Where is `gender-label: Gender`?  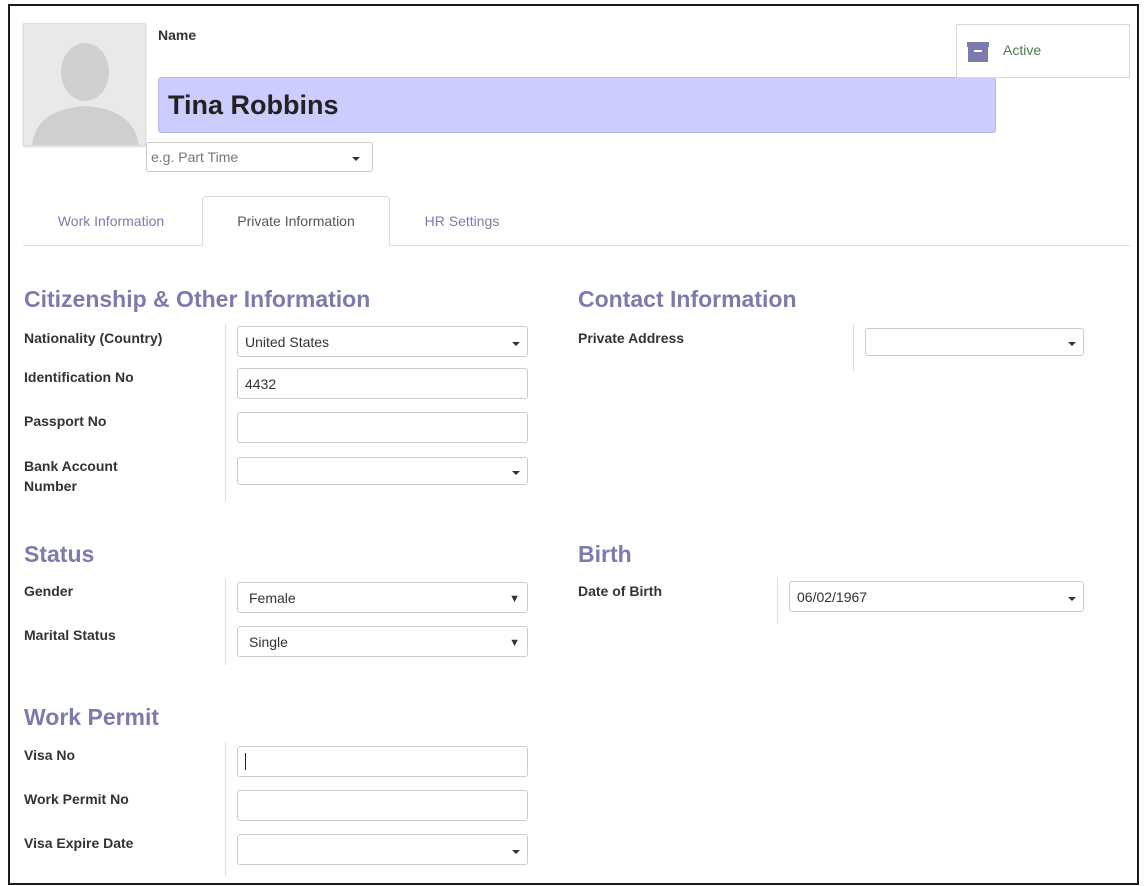
gender-label: Gender is located at coordinates (49, 591).